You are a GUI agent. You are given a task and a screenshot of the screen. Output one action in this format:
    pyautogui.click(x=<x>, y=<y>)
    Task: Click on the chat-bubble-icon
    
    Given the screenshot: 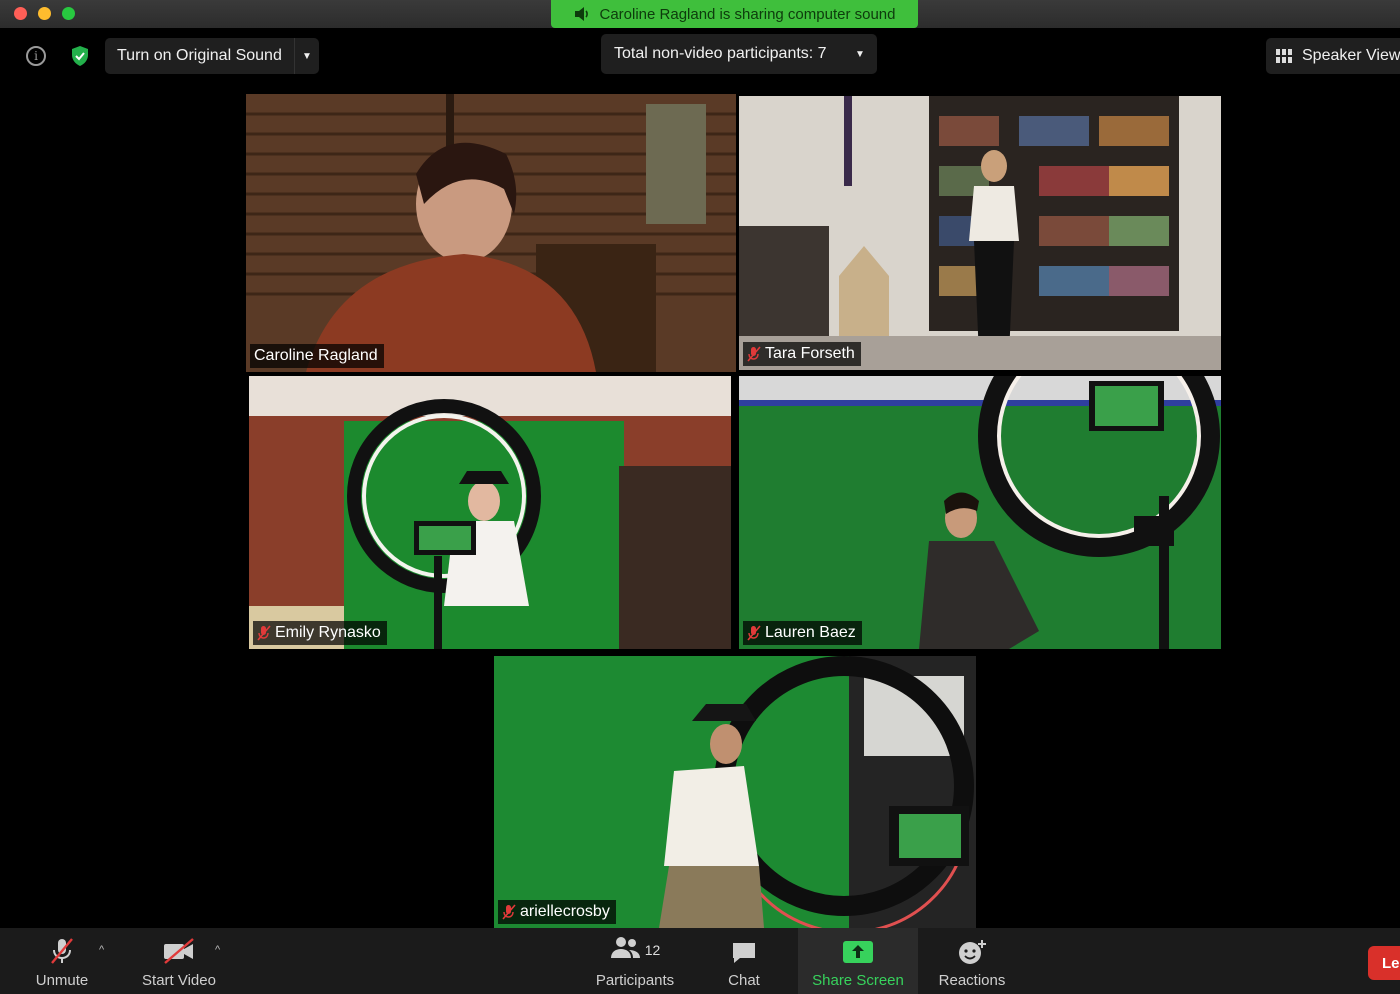 What is the action you would take?
    pyautogui.click(x=744, y=953)
    